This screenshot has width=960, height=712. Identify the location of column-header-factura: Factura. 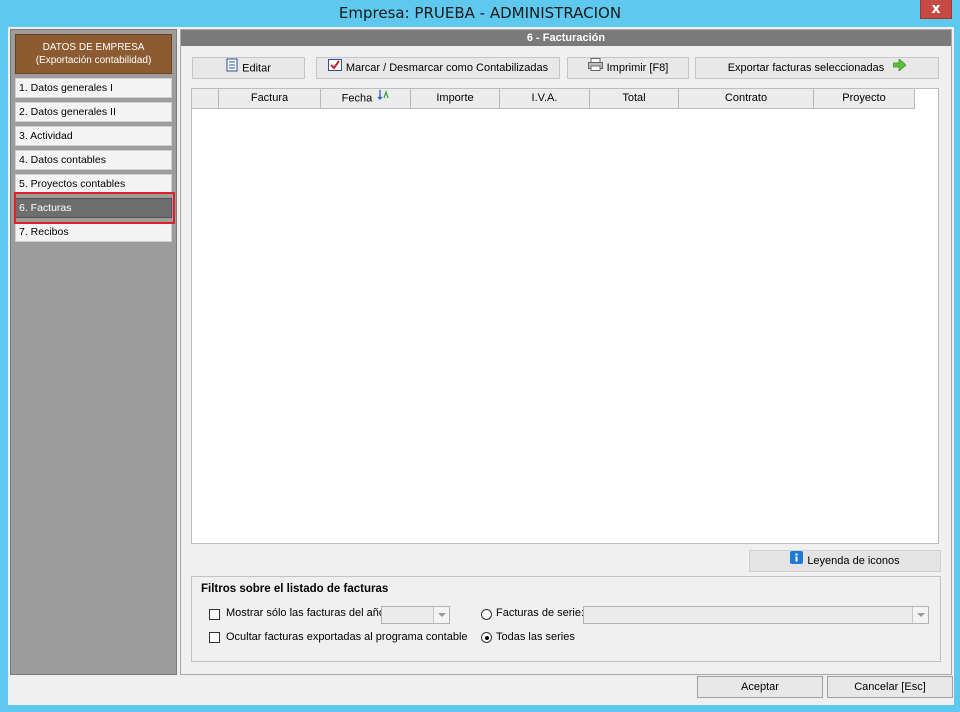
(270, 99).